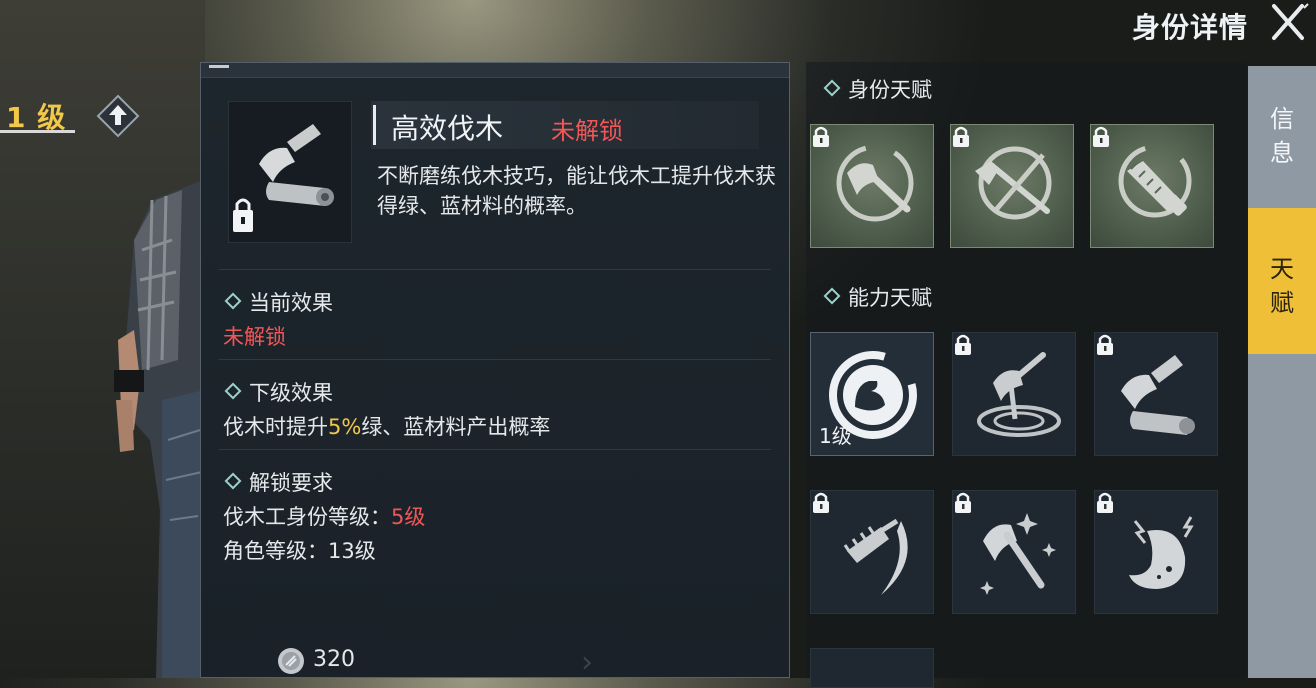 This screenshot has height=688, width=1316. Describe the element at coordinates (1152, 186) in the screenshot. I see `talent-tile-saw` at that location.